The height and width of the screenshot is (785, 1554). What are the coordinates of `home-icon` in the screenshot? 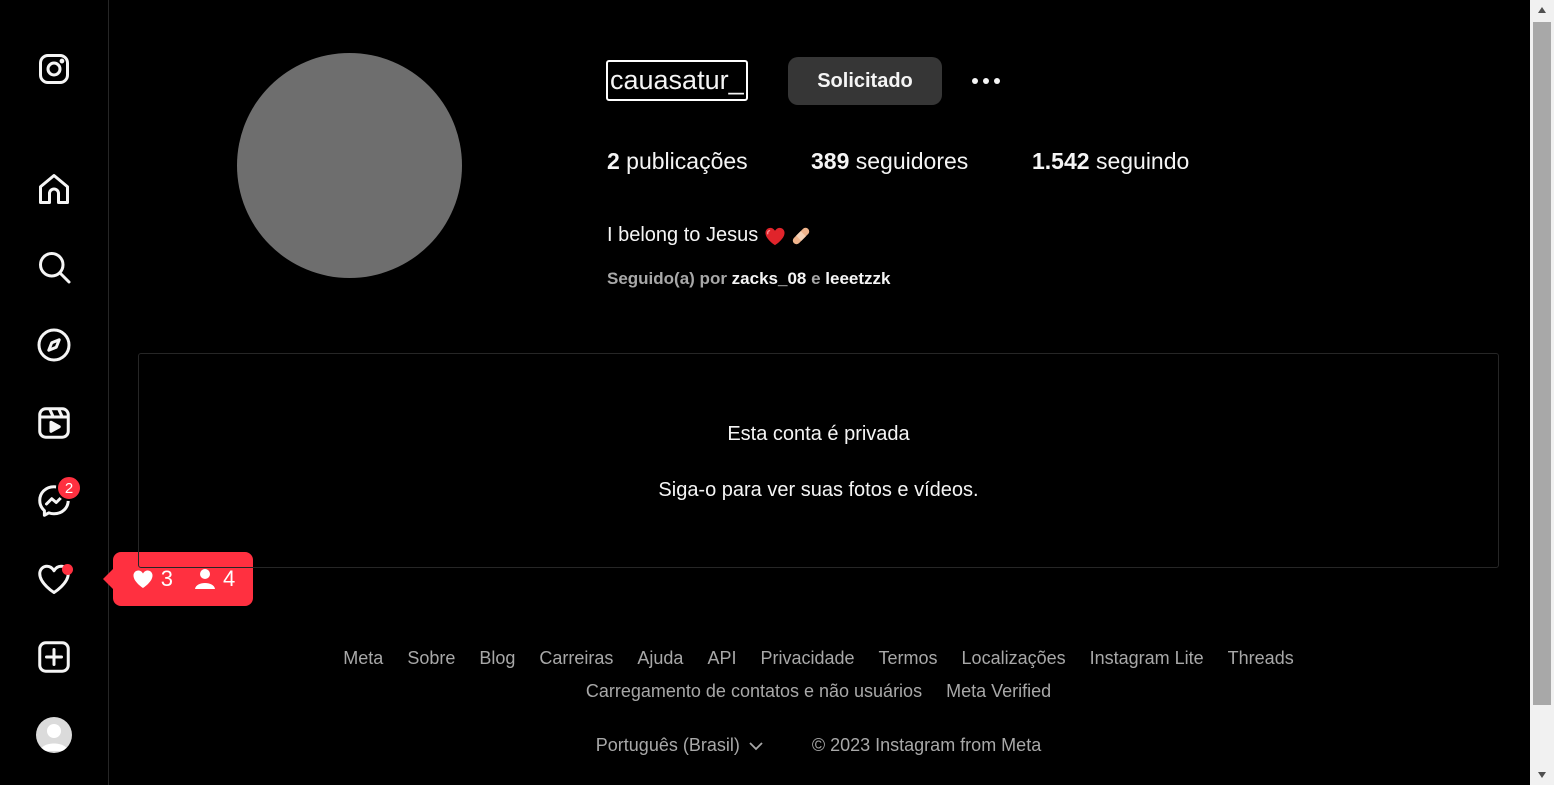 It's located at (54, 189).